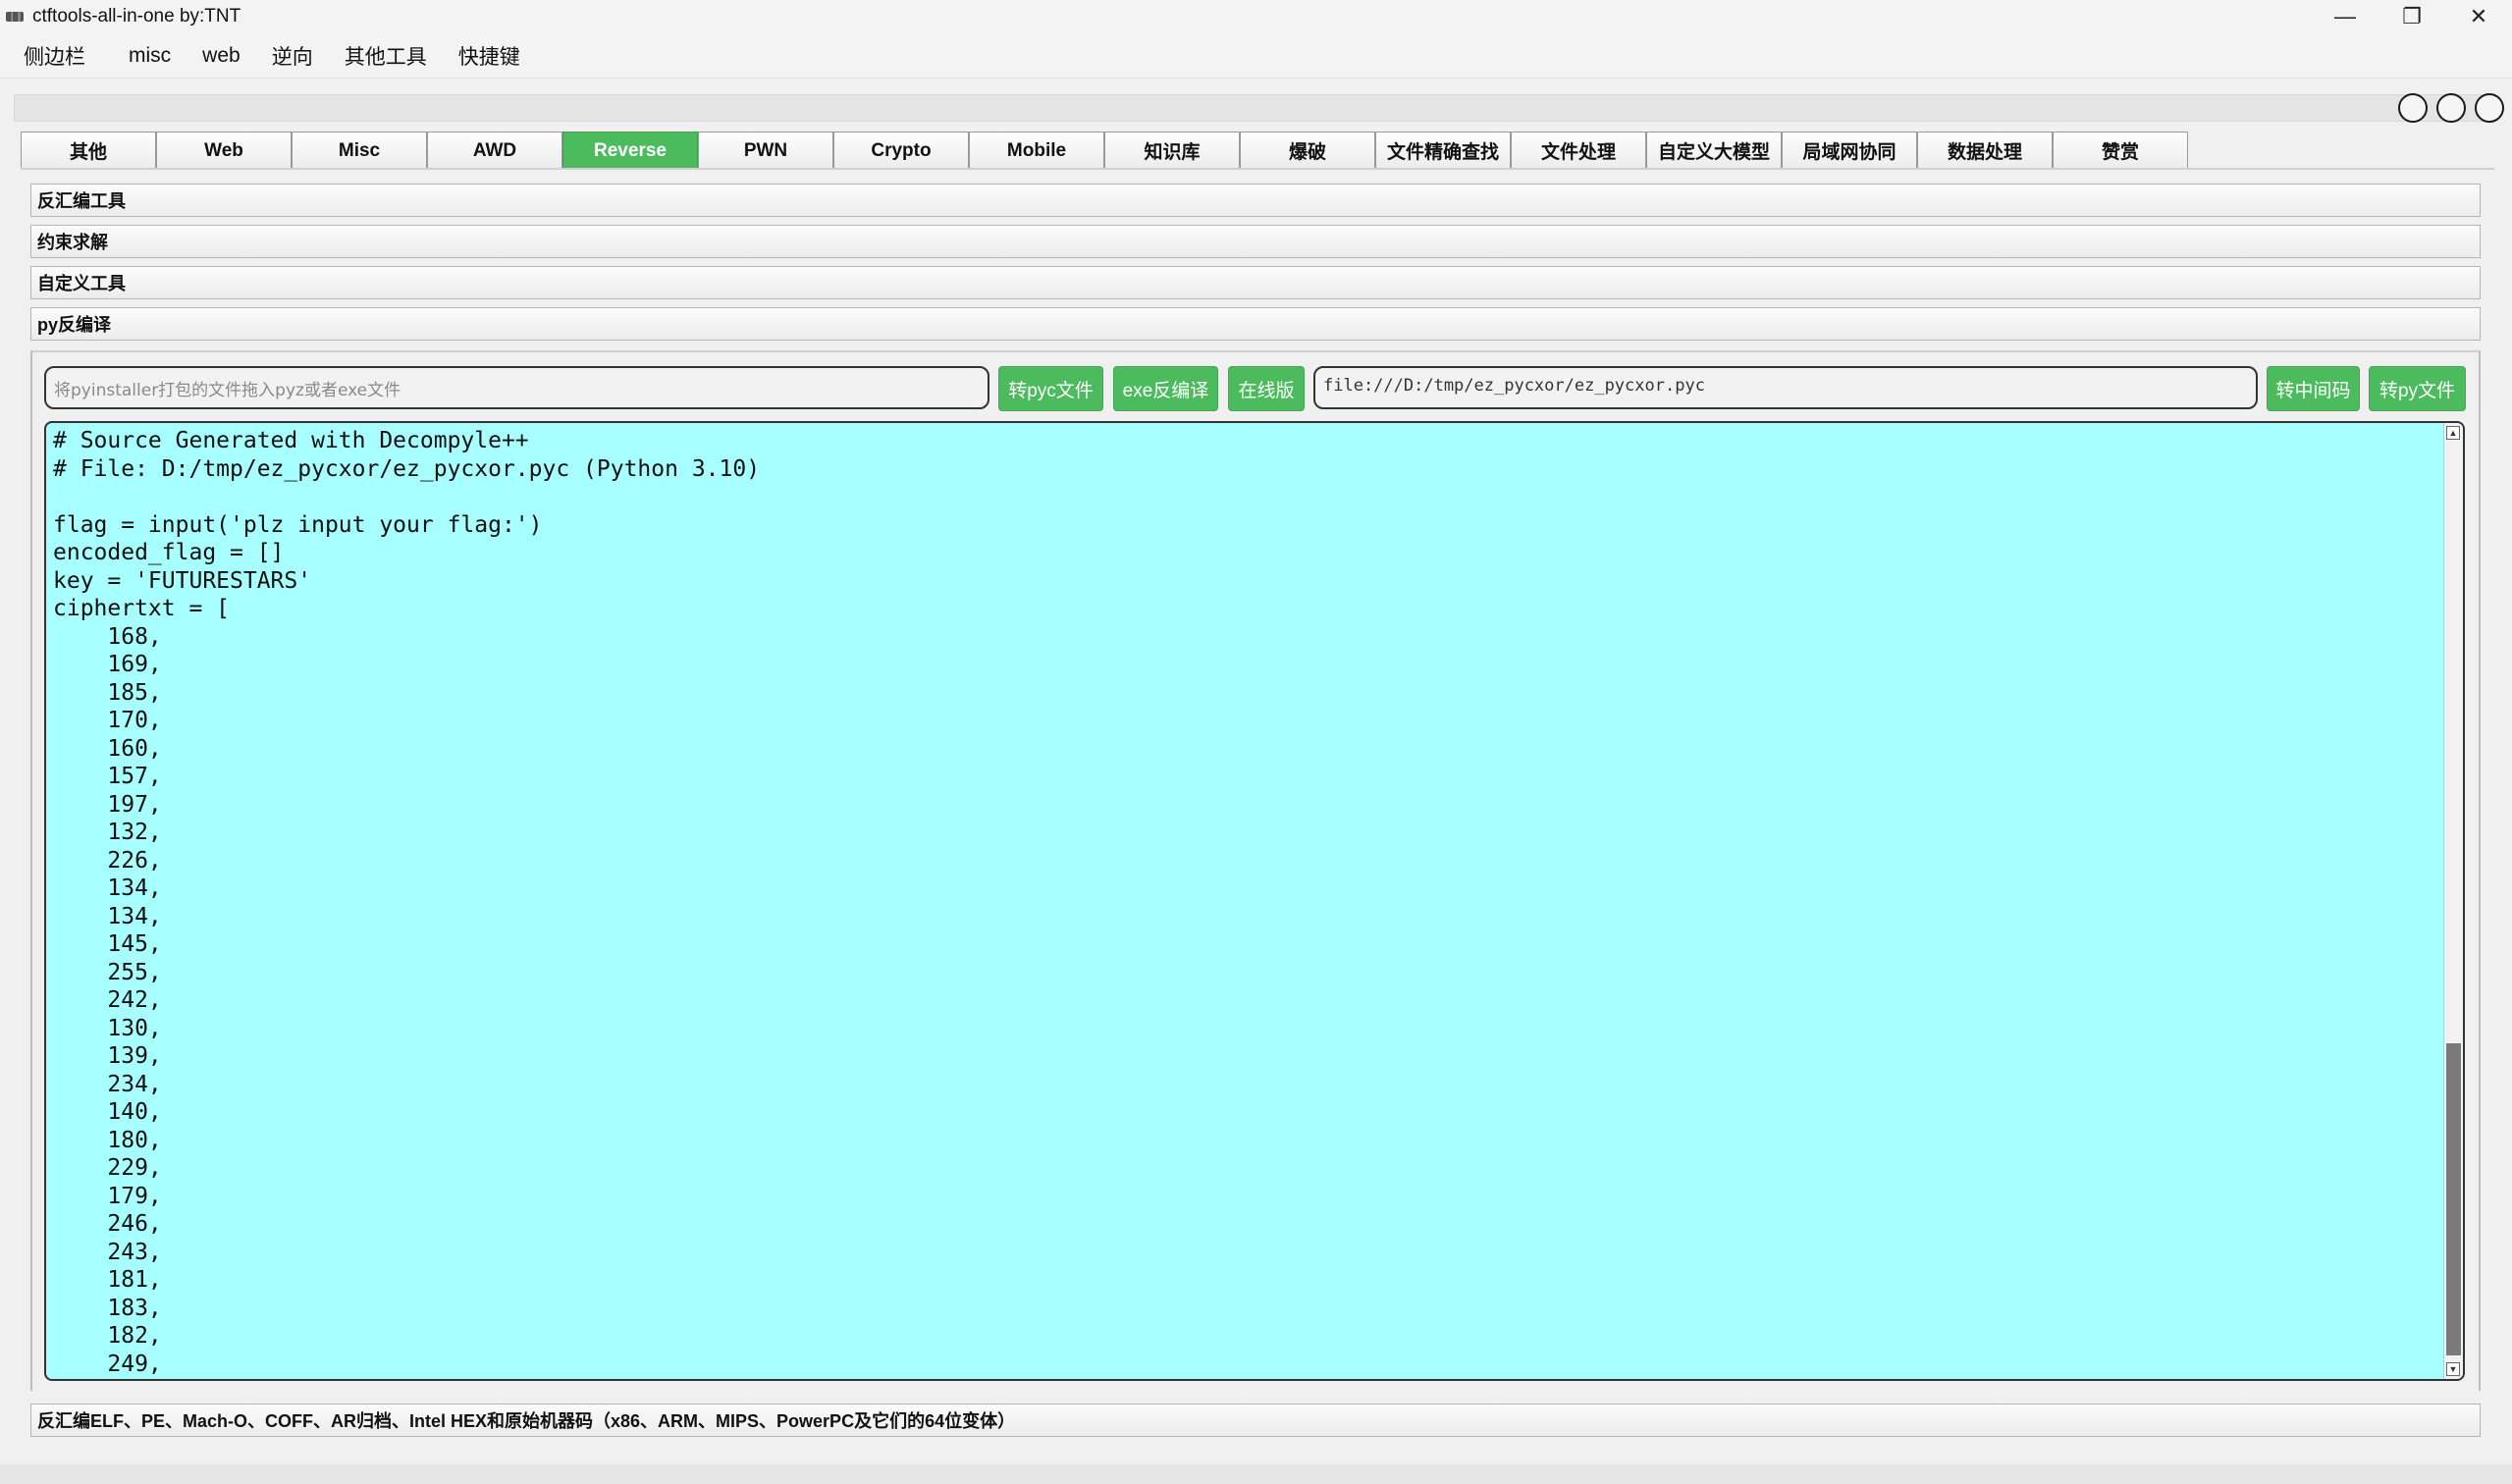 This screenshot has width=2512, height=1484. What do you see at coordinates (1165, 388) in the screenshot?
I see `exe-decompile-button: exe反编译` at bounding box center [1165, 388].